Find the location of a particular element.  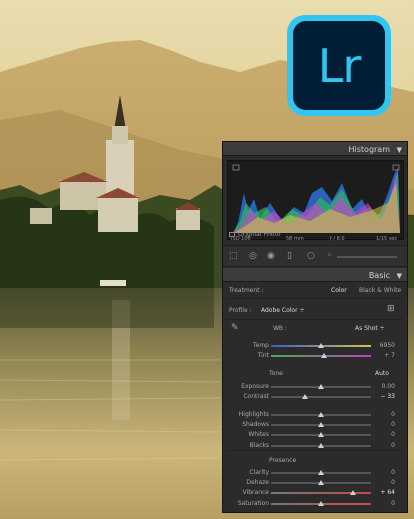

clarity-slider is located at coordinates (321, 472).